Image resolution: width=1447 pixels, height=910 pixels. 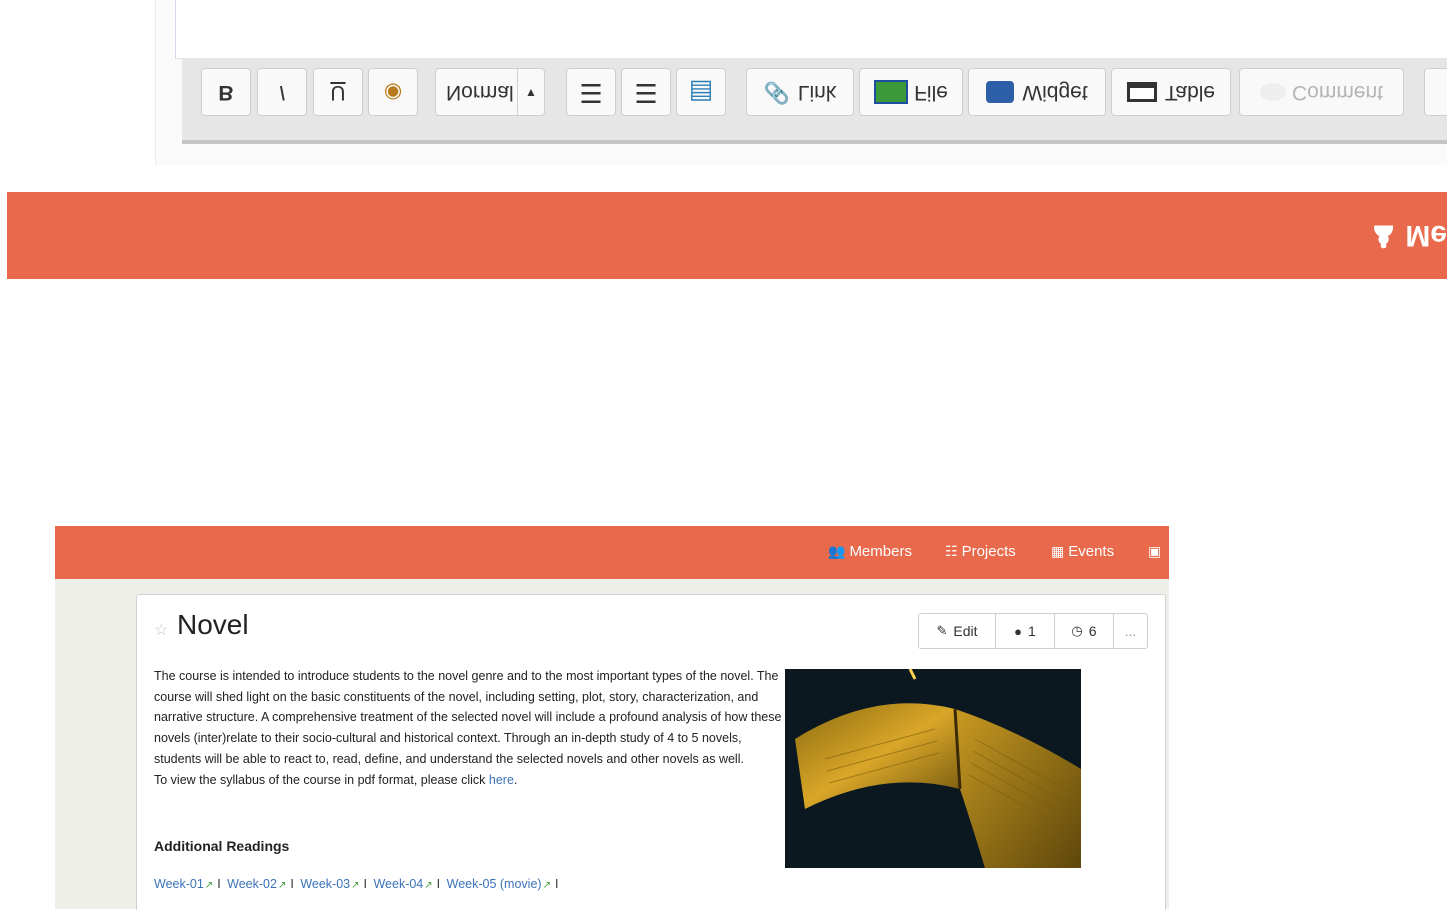 What do you see at coordinates (501, 780) in the screenshot?
I see `syllabus-link: here` at bounding box center [501, 780].